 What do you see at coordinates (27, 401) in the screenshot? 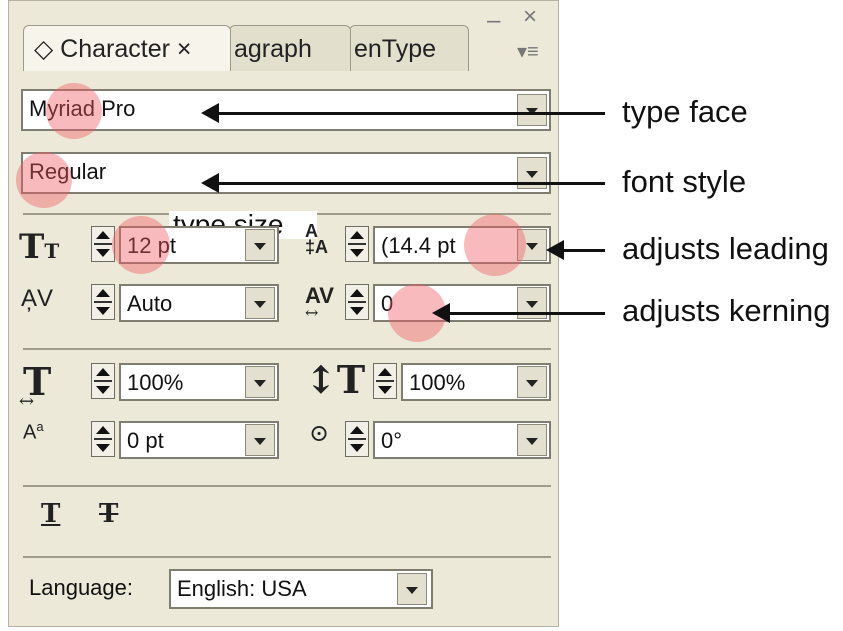
I see `vertical-scale-arrow-icon: ↔` at bounding box center [27, 401].